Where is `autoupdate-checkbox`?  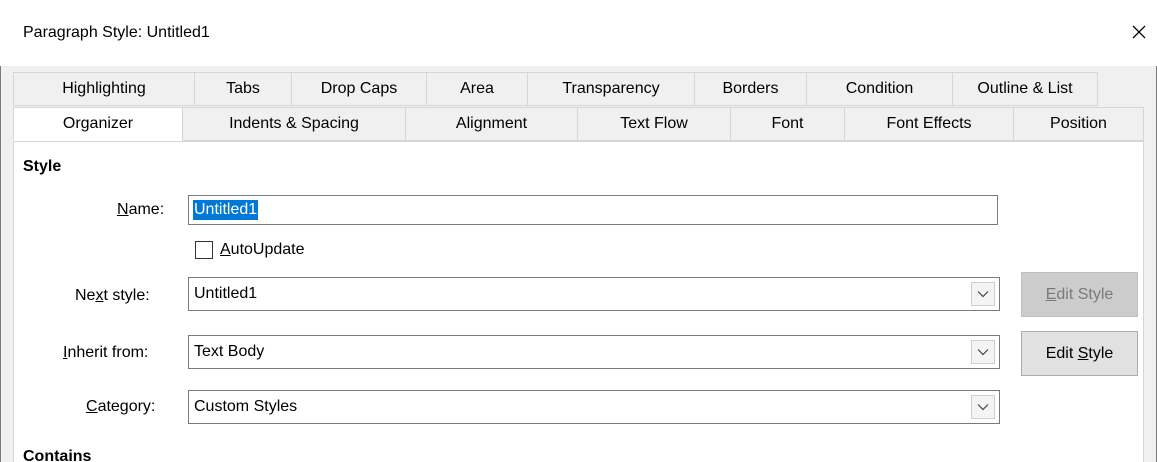
autoupdate-checkbox is located at coordinates (204, 250).